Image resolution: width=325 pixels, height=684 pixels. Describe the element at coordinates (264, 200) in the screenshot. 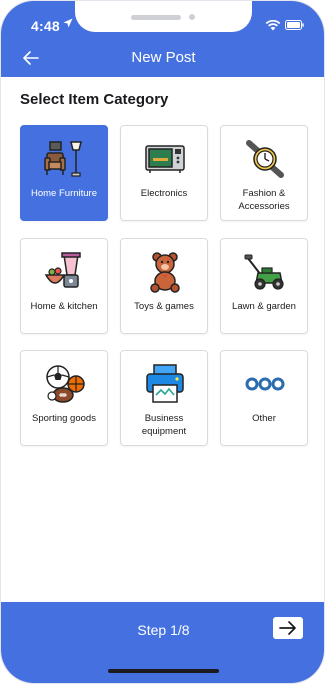

I see `category-label: Fashion & Accessories` at that location.